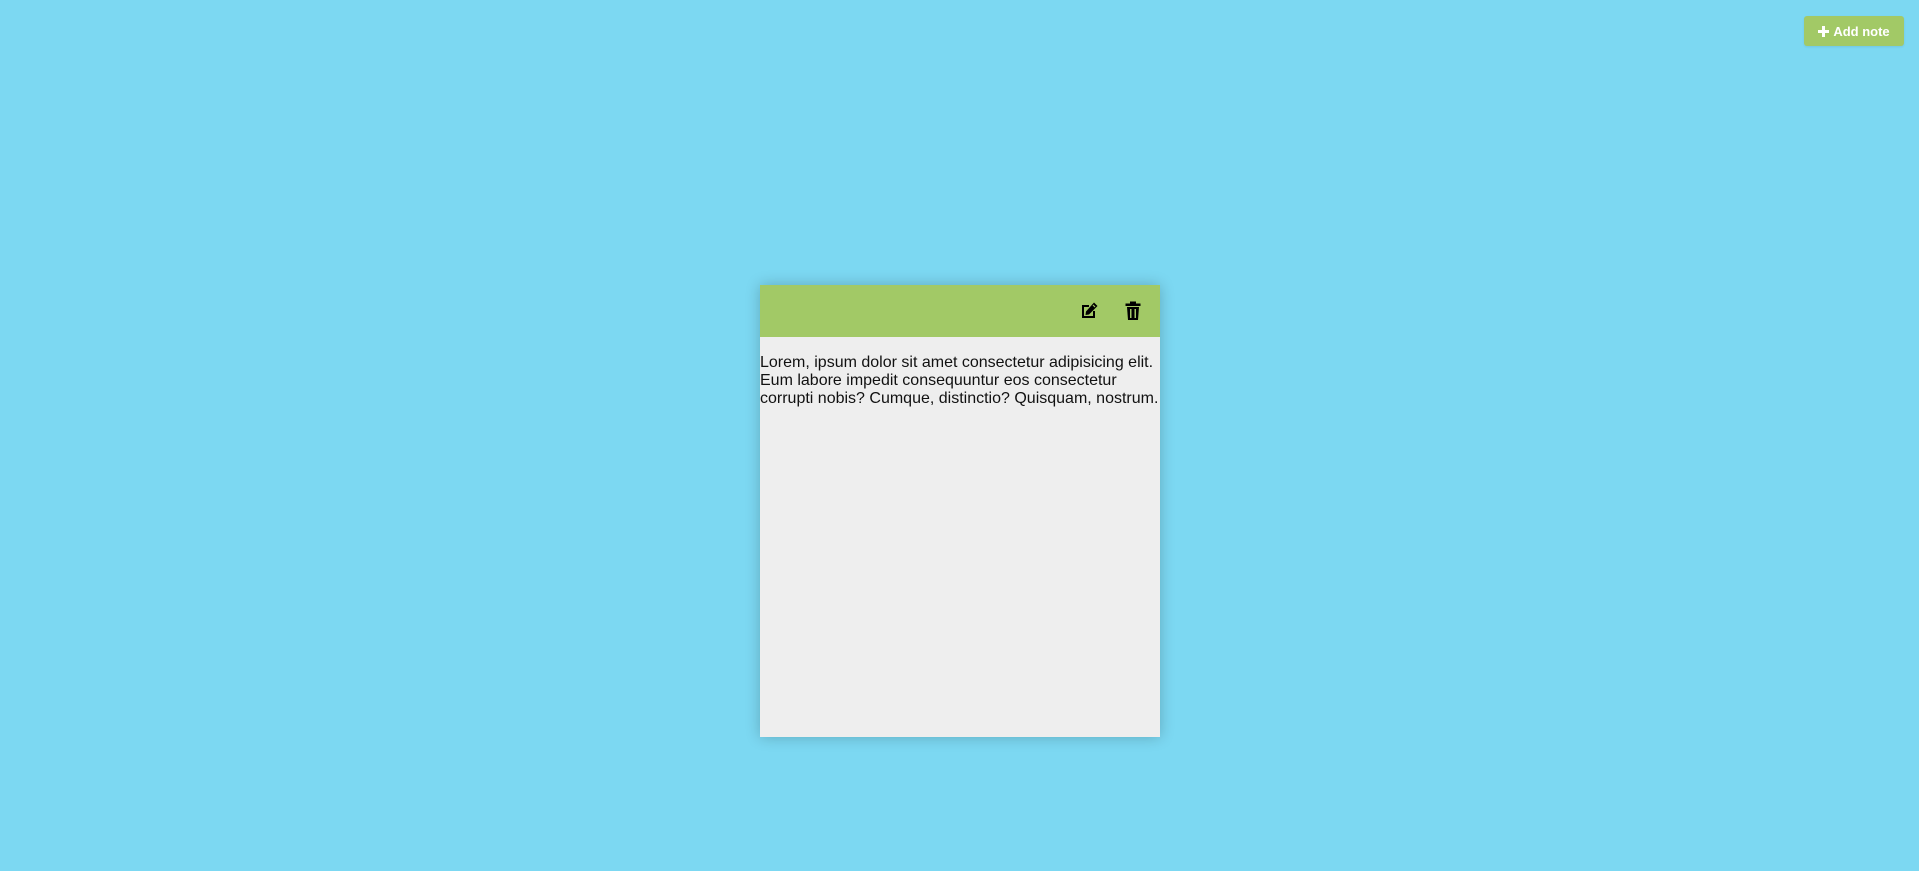 The height and width of the screenshot is (871, 1919). What do you see at coordinates (1824, 31) in the screenshot?
I see `plus-icon` at bounding box center [1824, 31].